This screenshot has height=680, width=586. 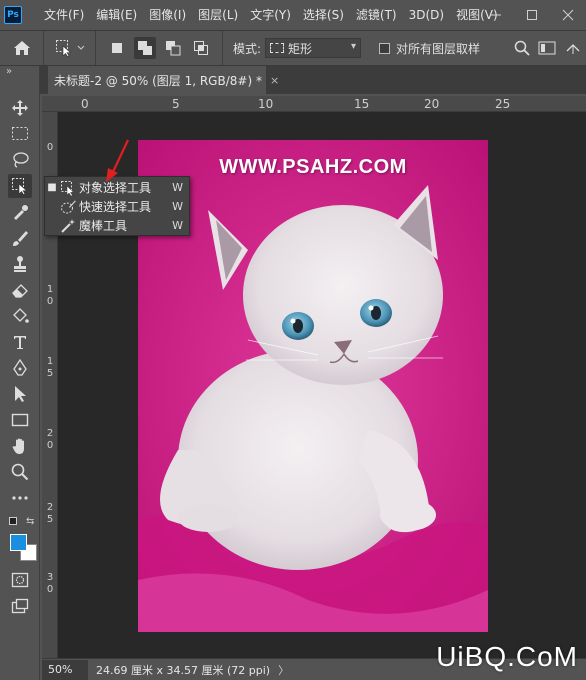 What do you see at coordinates (277, 48) in the screenshot?
I see `rectangle-mode-icon` at bounding box center [277, 48].